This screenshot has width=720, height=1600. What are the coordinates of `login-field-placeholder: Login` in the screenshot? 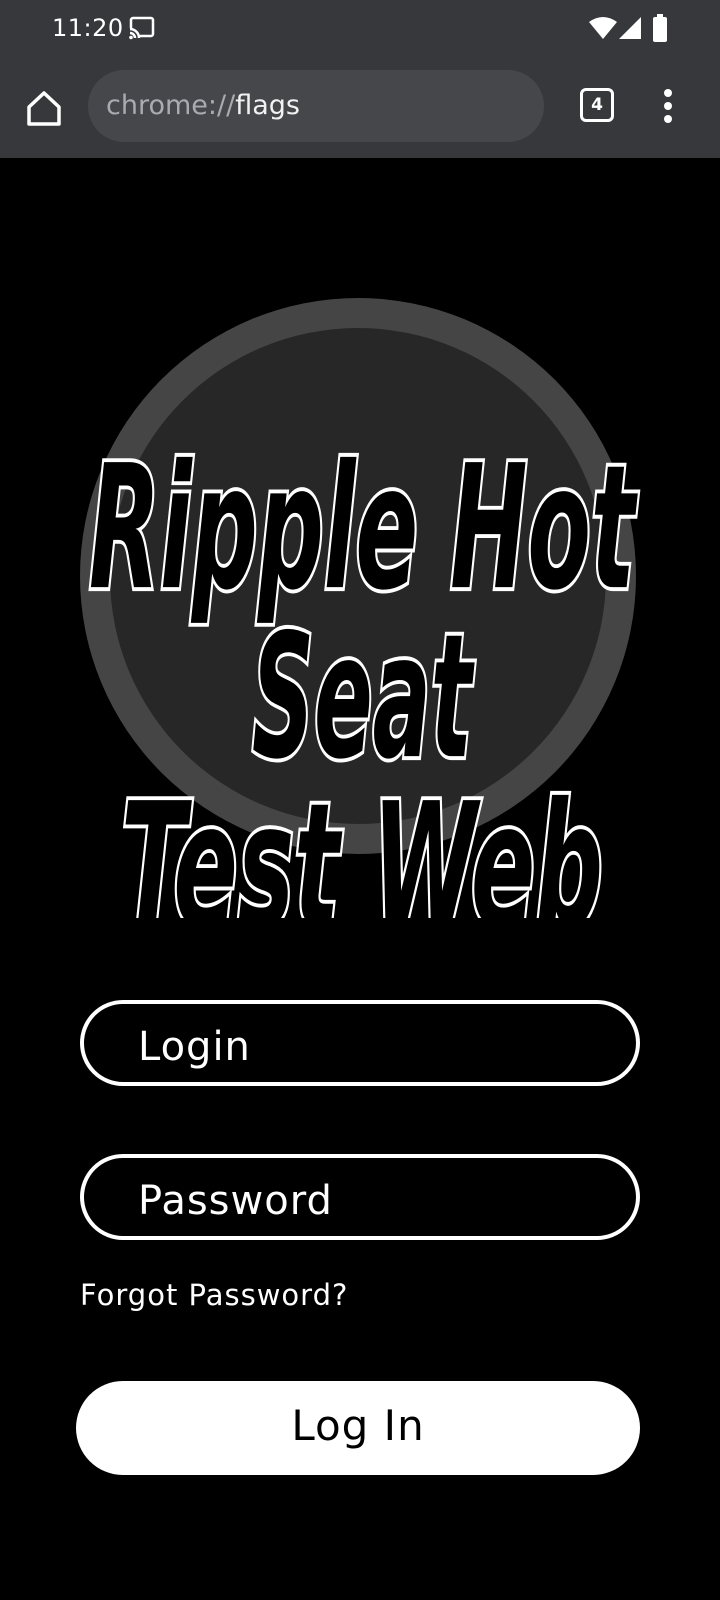 It's located at (194, 1047).